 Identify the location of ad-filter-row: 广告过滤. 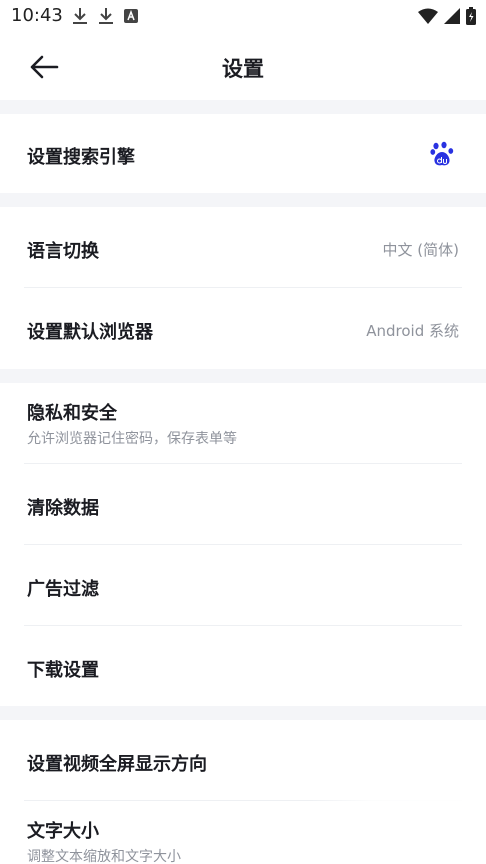
(243, 585).